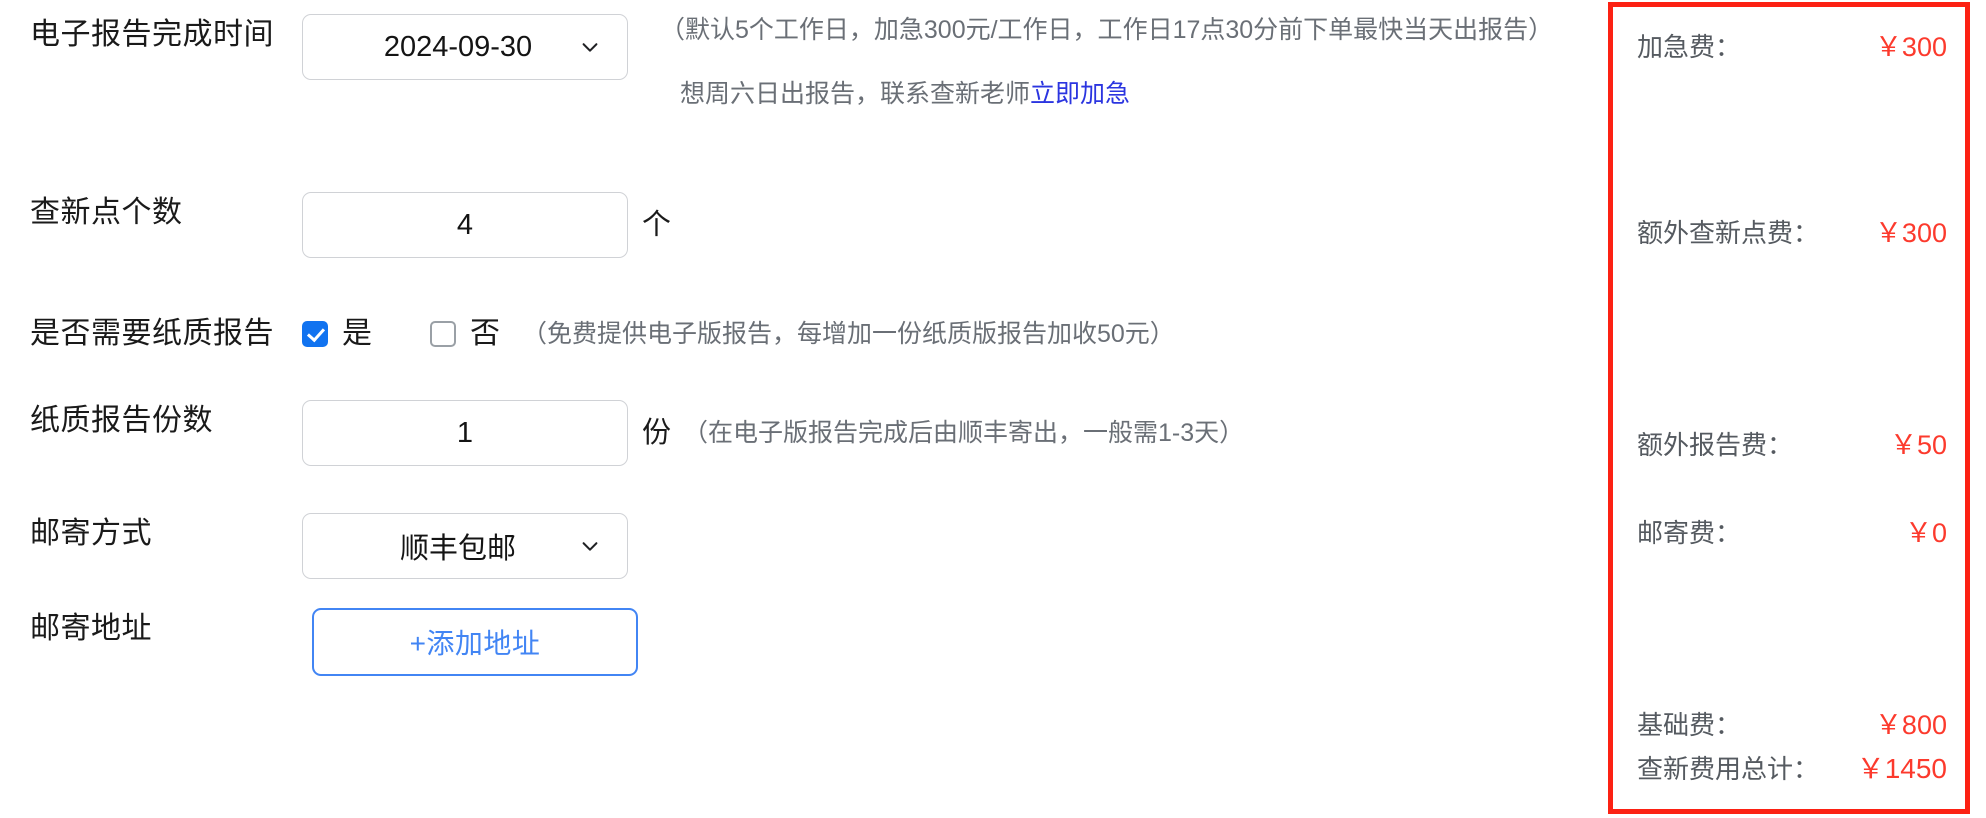 Image resolution: width=1986 pixels, height=818 pixels. I want to click on checkbox-yes-box, so click(315, 334).